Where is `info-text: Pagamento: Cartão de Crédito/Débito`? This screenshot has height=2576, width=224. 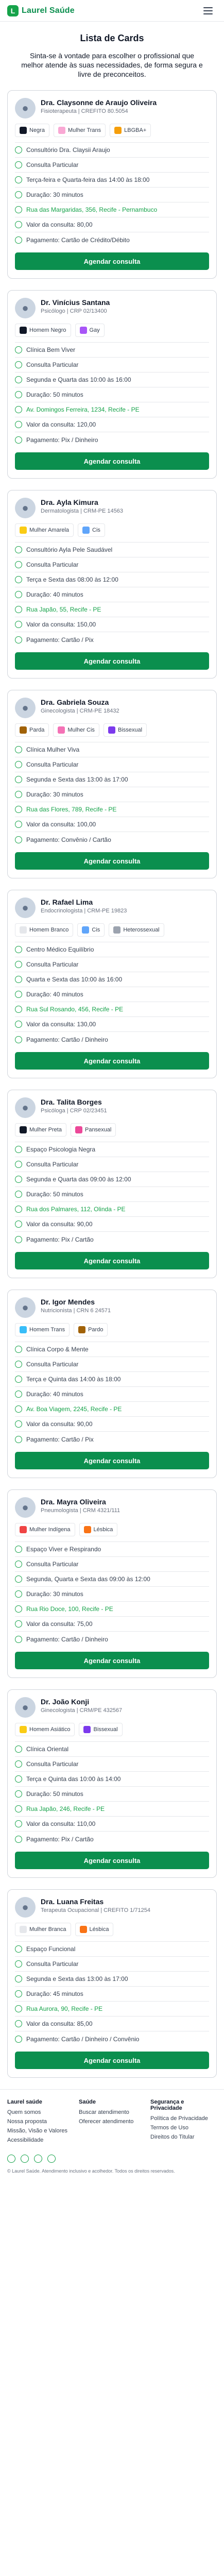
info-text: Pagamento: Cartão de Crédito/Débito is located at coordinates (78, 240).